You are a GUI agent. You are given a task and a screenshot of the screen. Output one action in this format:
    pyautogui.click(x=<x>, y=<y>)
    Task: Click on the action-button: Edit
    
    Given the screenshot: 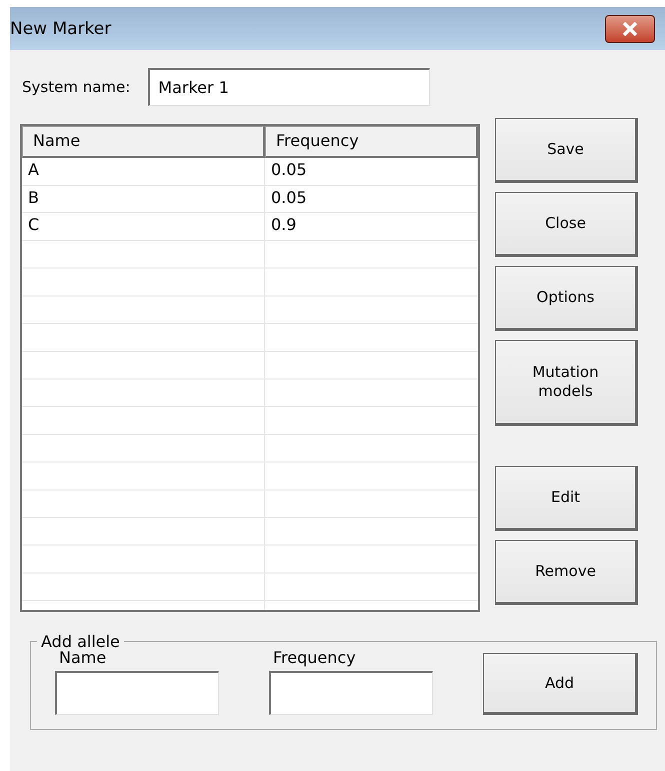 What is the action you would take?
    pyautogui.click(x=566, y=498)
    